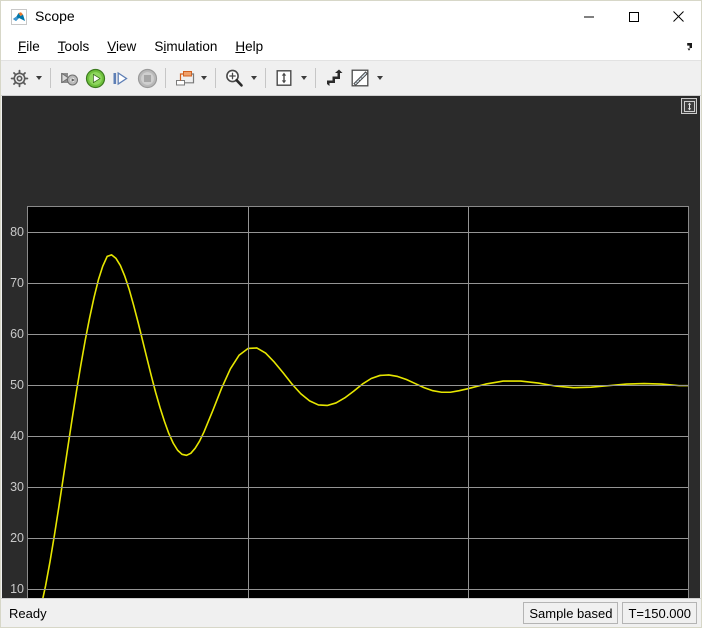 Image resolution: width=702 pixels, height=628 pixels. What do you see at coordinates (351, 612) in the screenshot?
I see `status-bar: Ready Sample based T=150.000` at bounding box center [351, 612].